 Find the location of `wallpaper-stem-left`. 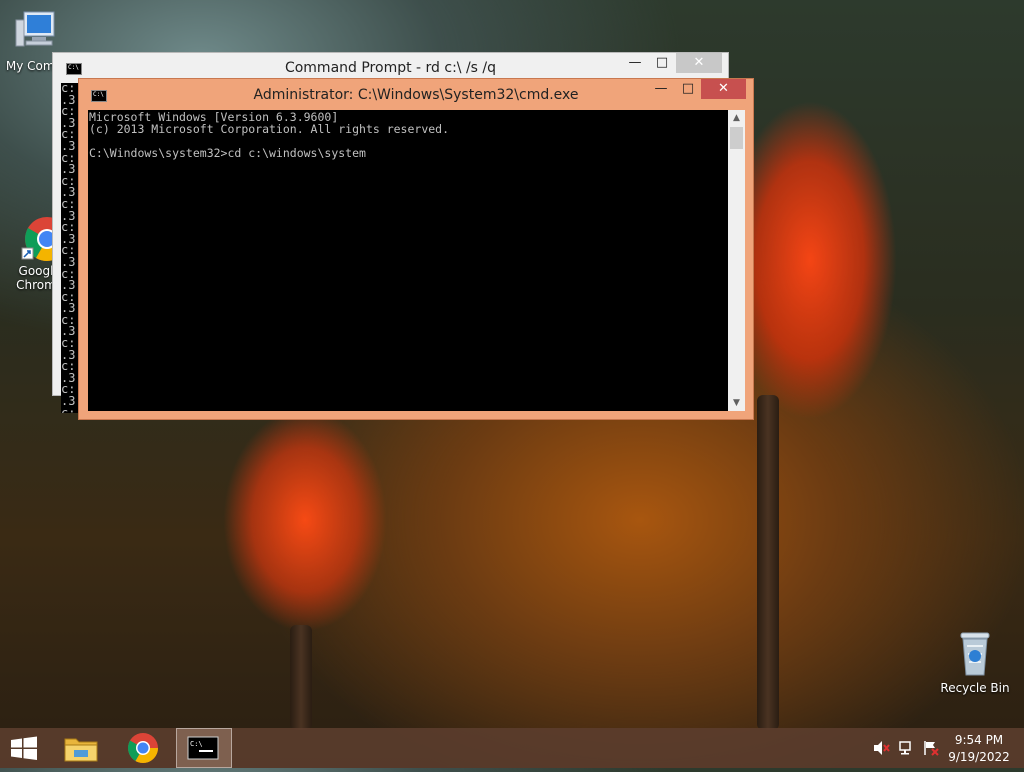

wallpaper-stem-left is located at coordinates (301, 677).